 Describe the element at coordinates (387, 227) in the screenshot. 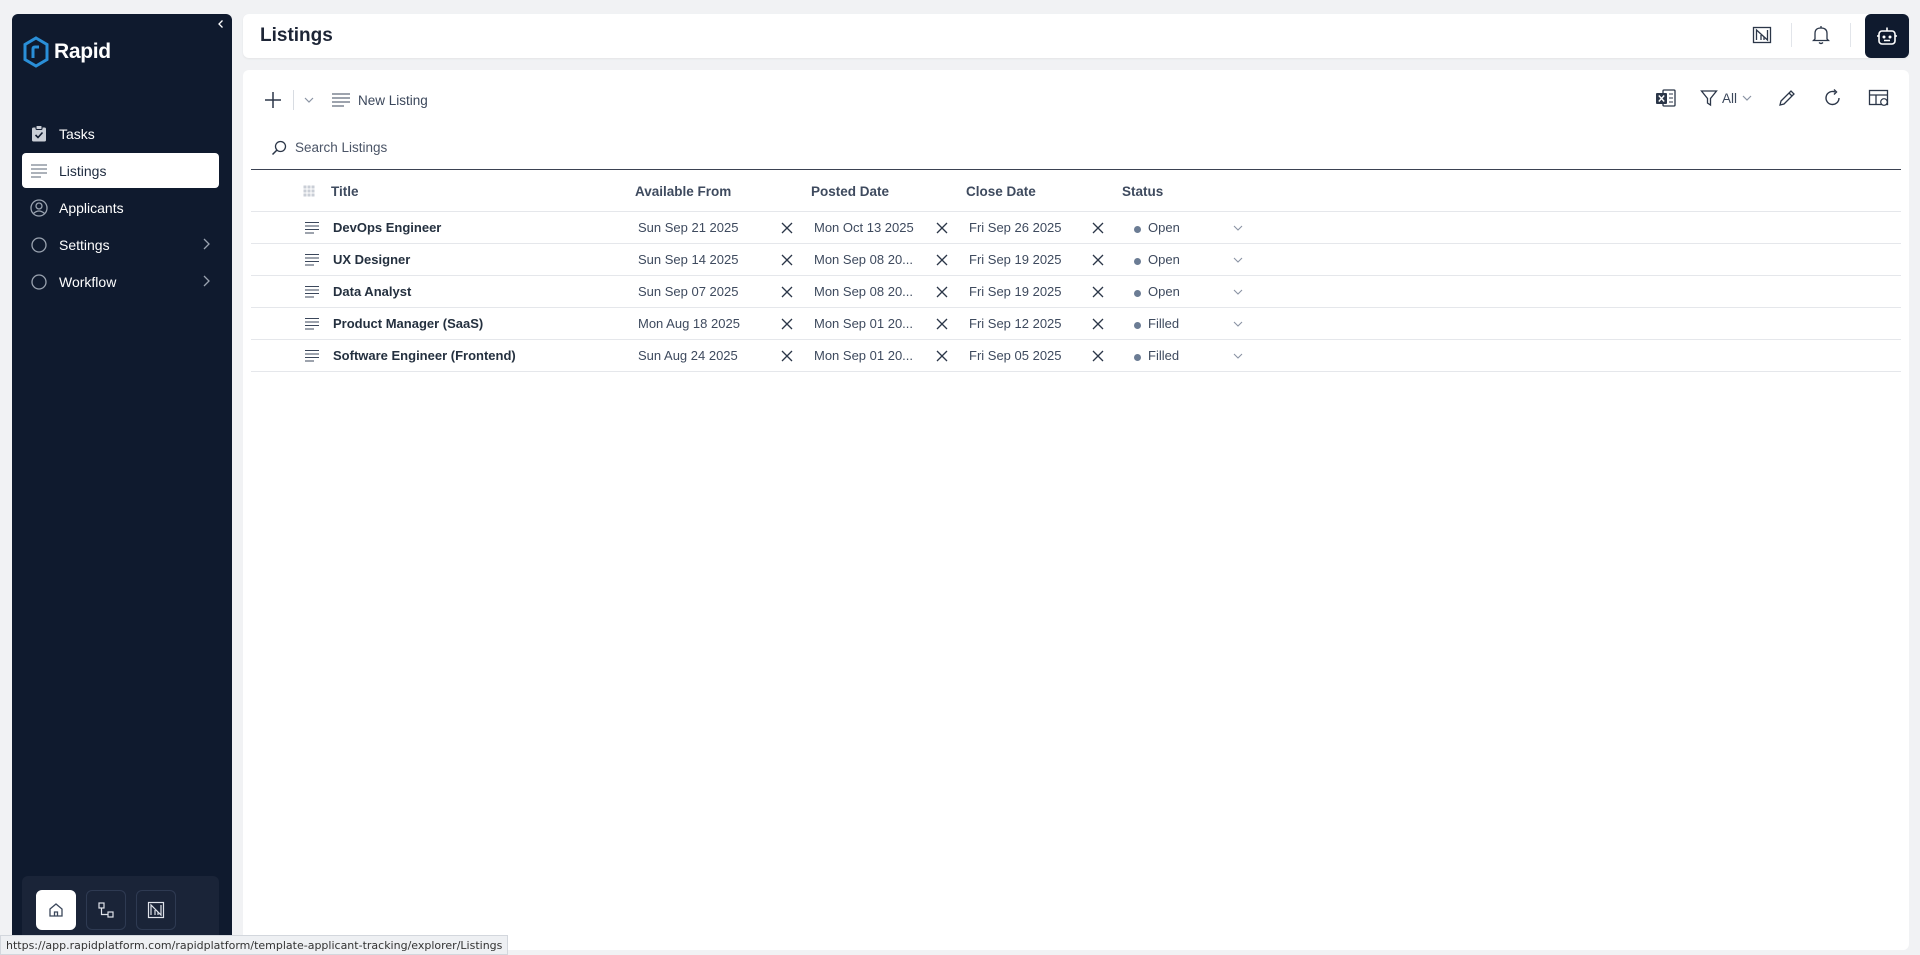

I see `cell-title: DevOps Engineer` at that location.